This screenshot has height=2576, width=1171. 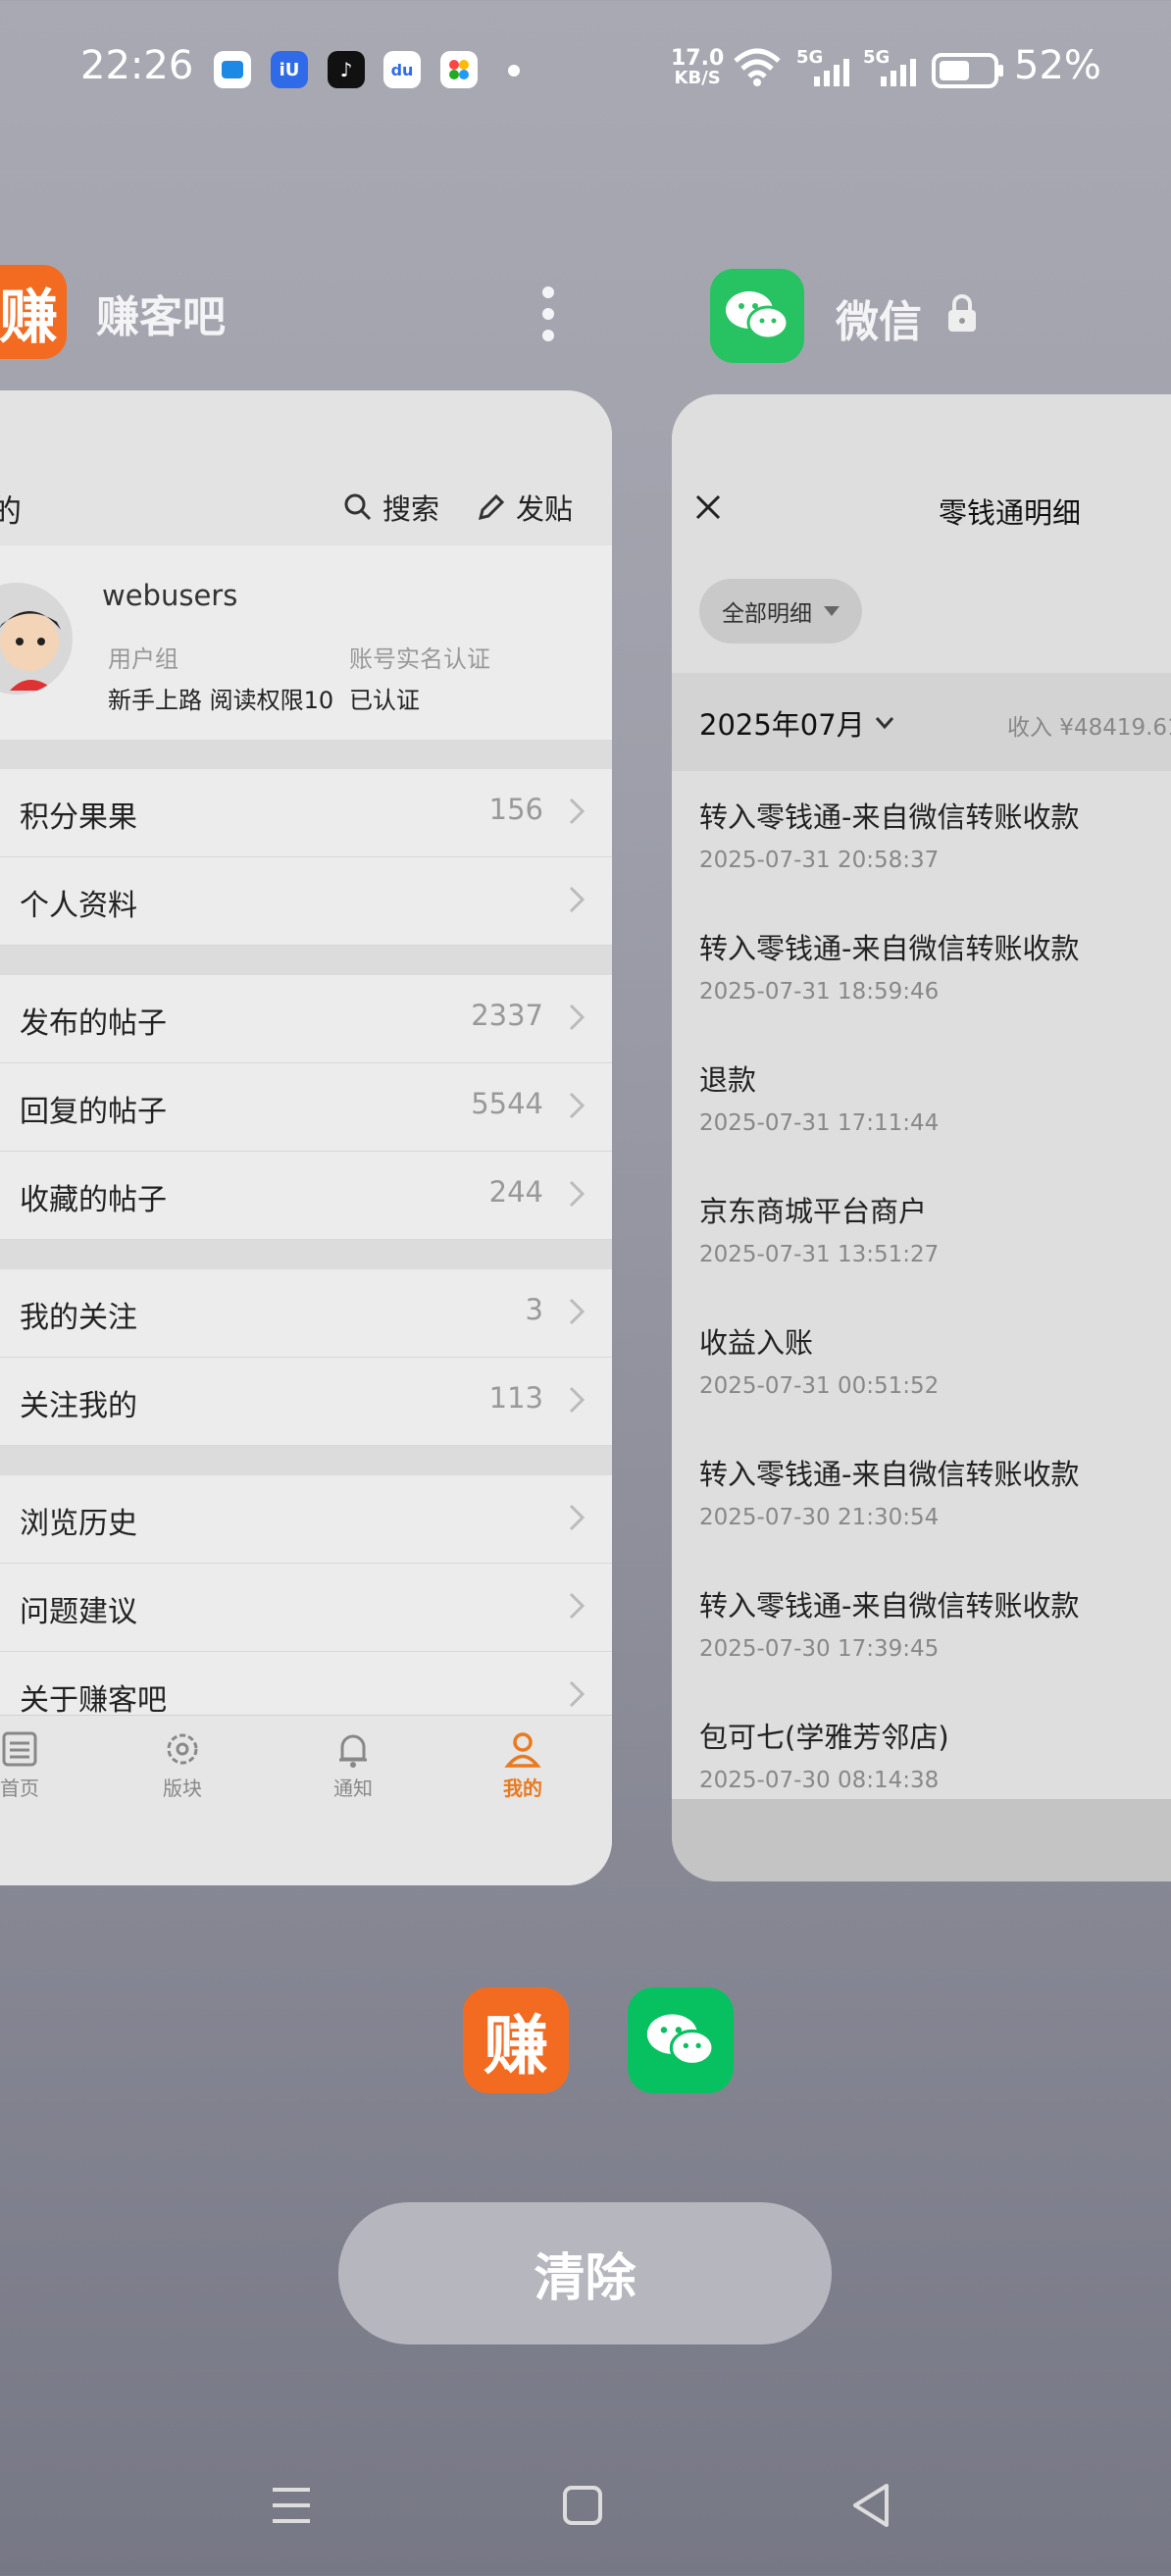 I want to click on network-speed: 17.0 KB/S, so click(x=697, y=68).